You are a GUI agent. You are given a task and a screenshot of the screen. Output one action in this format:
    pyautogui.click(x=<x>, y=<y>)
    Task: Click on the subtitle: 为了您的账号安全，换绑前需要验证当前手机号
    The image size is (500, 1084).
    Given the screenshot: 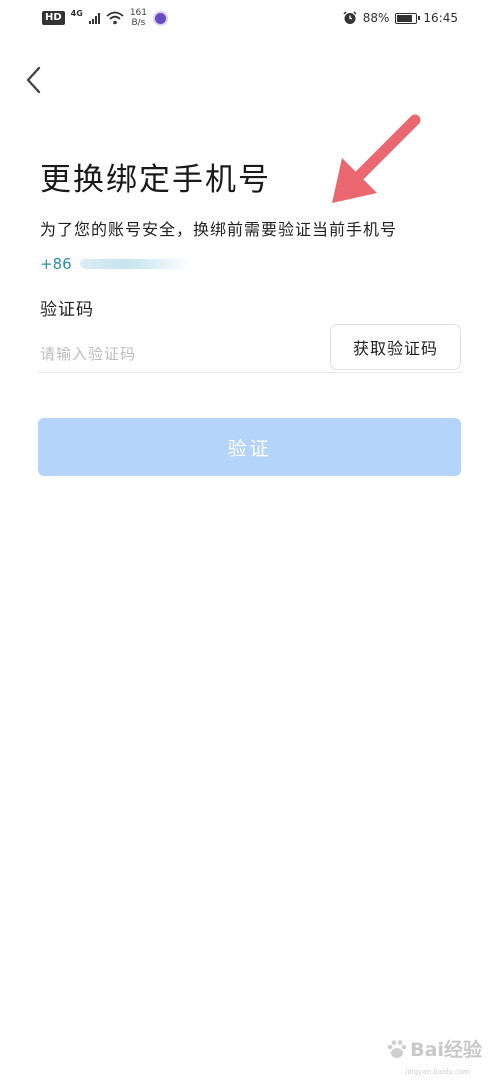 What is the action you would take?
    pyautogui.click(x=219, y=229)
    